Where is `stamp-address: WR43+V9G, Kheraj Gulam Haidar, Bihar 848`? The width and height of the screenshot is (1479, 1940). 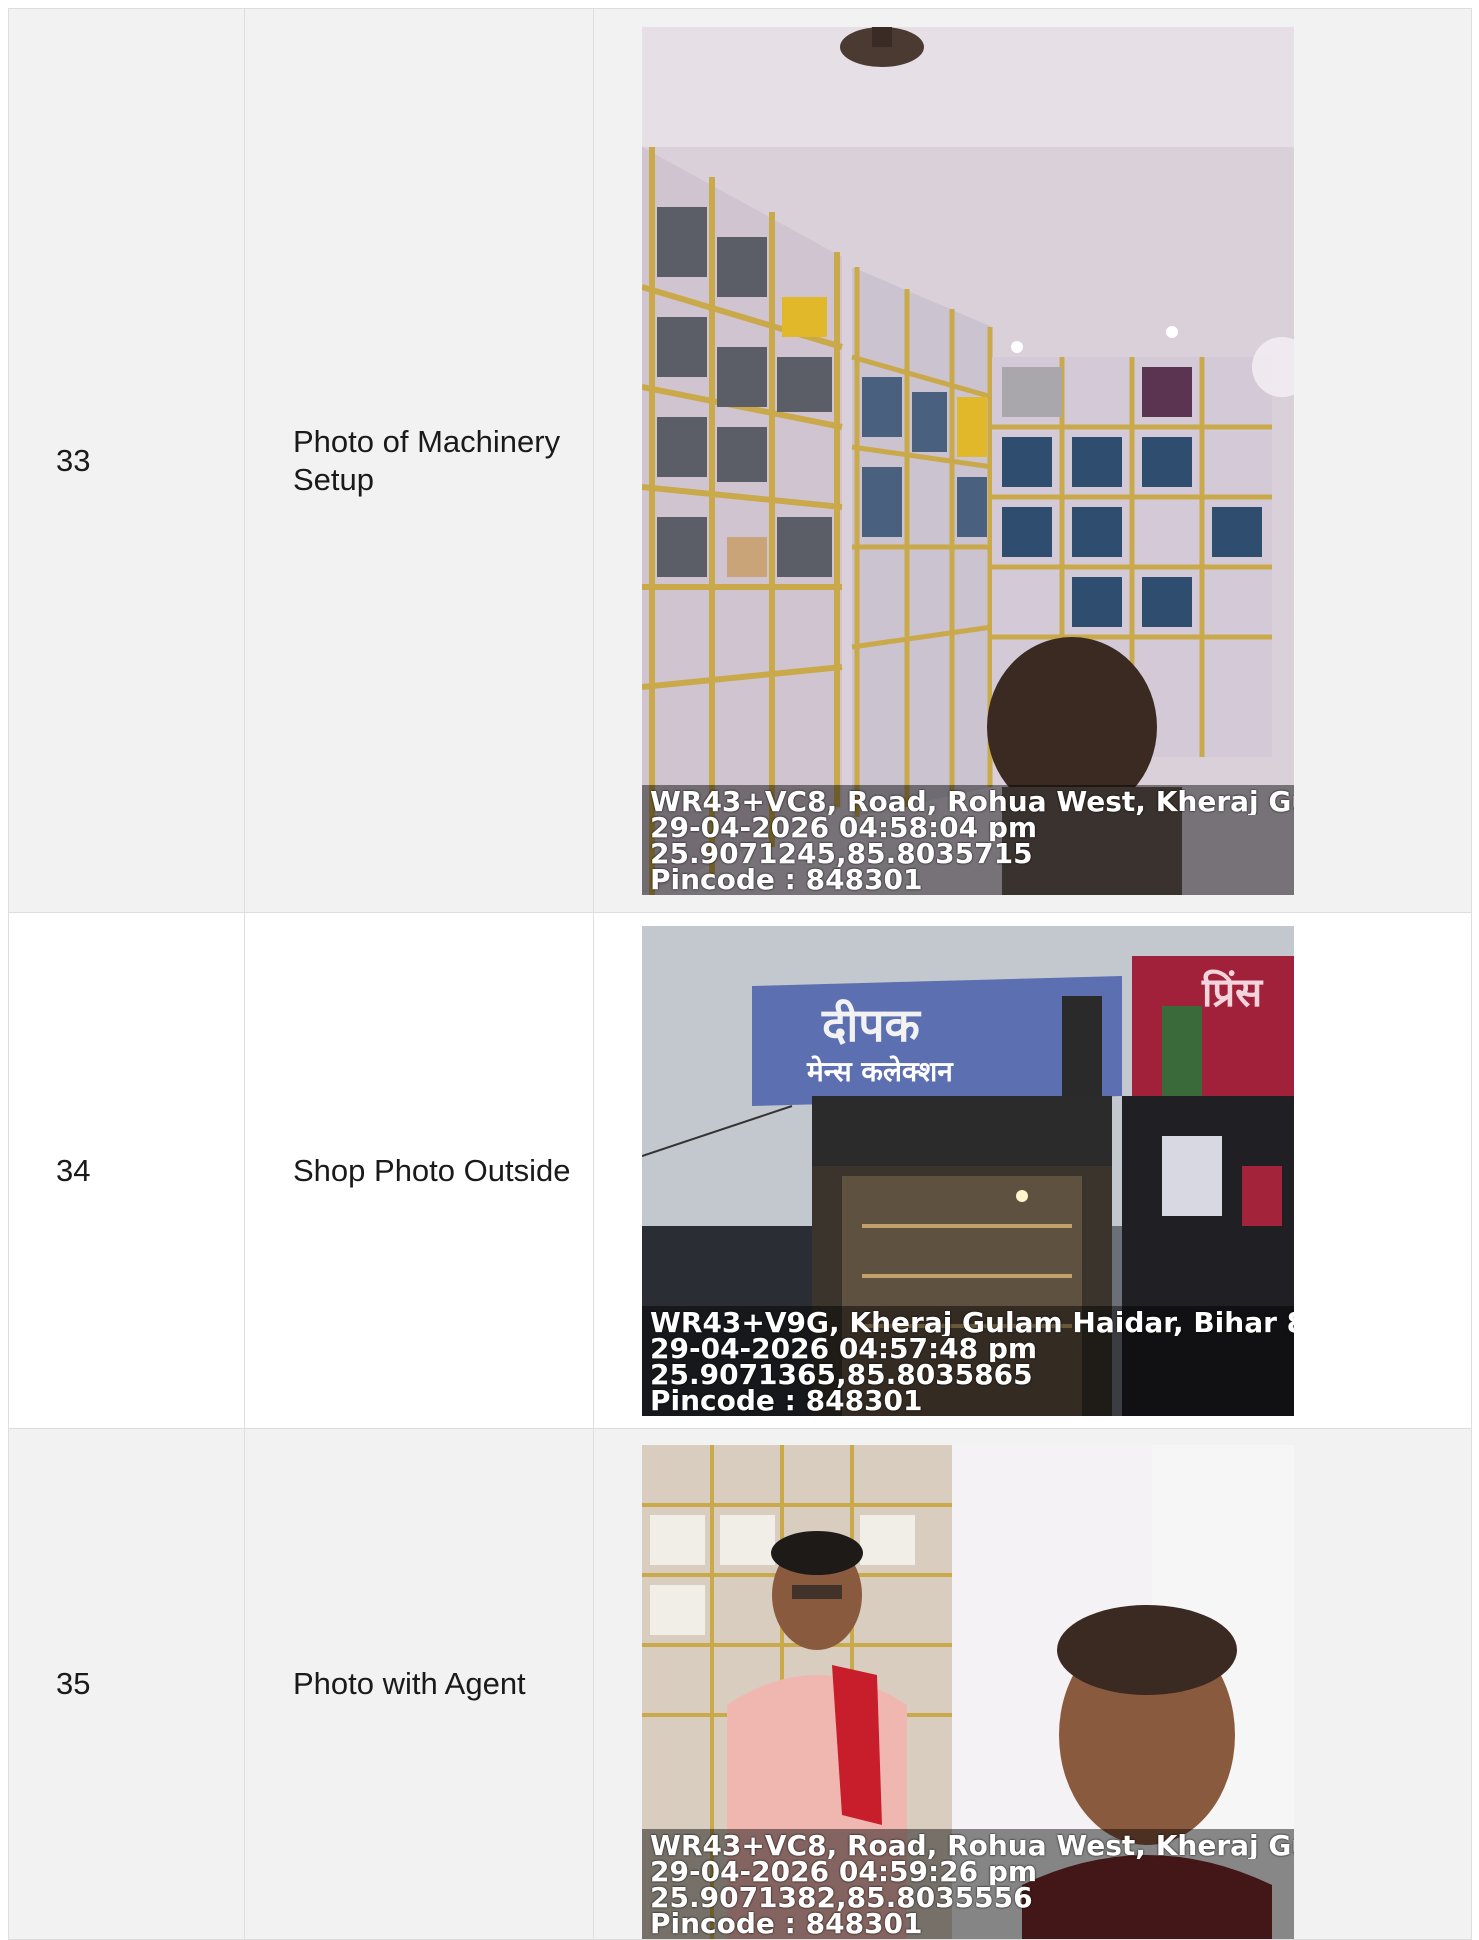 stamp-address: WR43+V9G, Kheraj Gulam Haidar, Bihar 848 is located at coordinates (972, 1322).